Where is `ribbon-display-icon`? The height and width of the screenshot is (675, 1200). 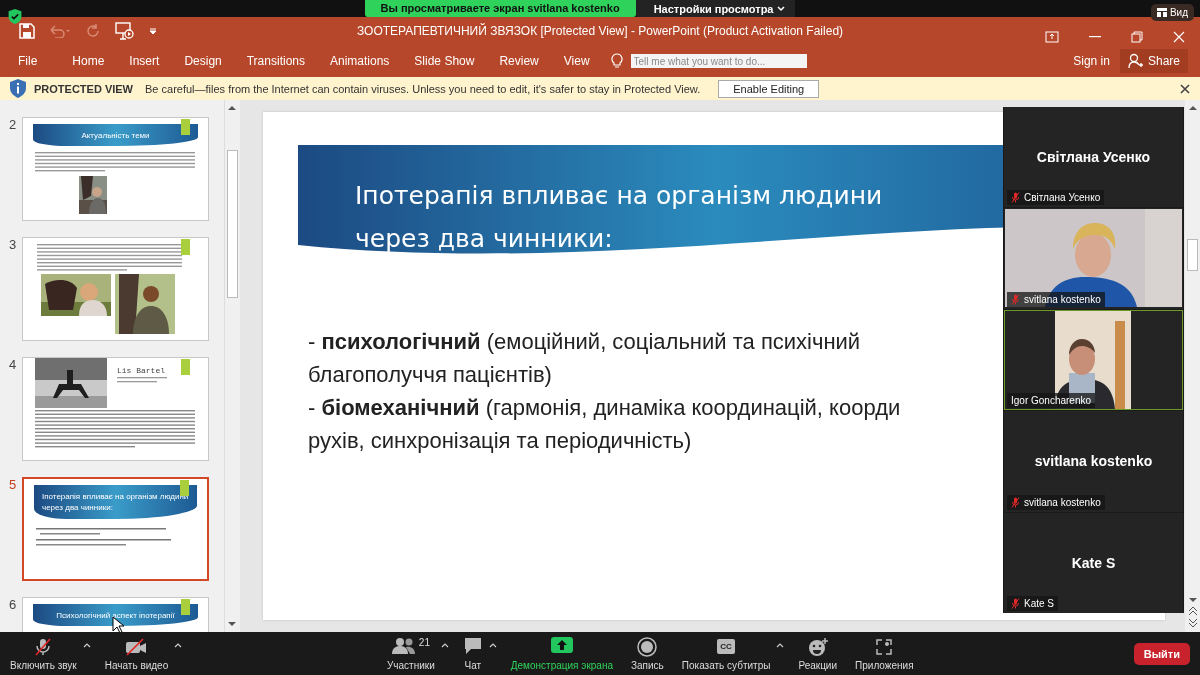 ribbon-display-icon is located at coordinates (1052, 37).